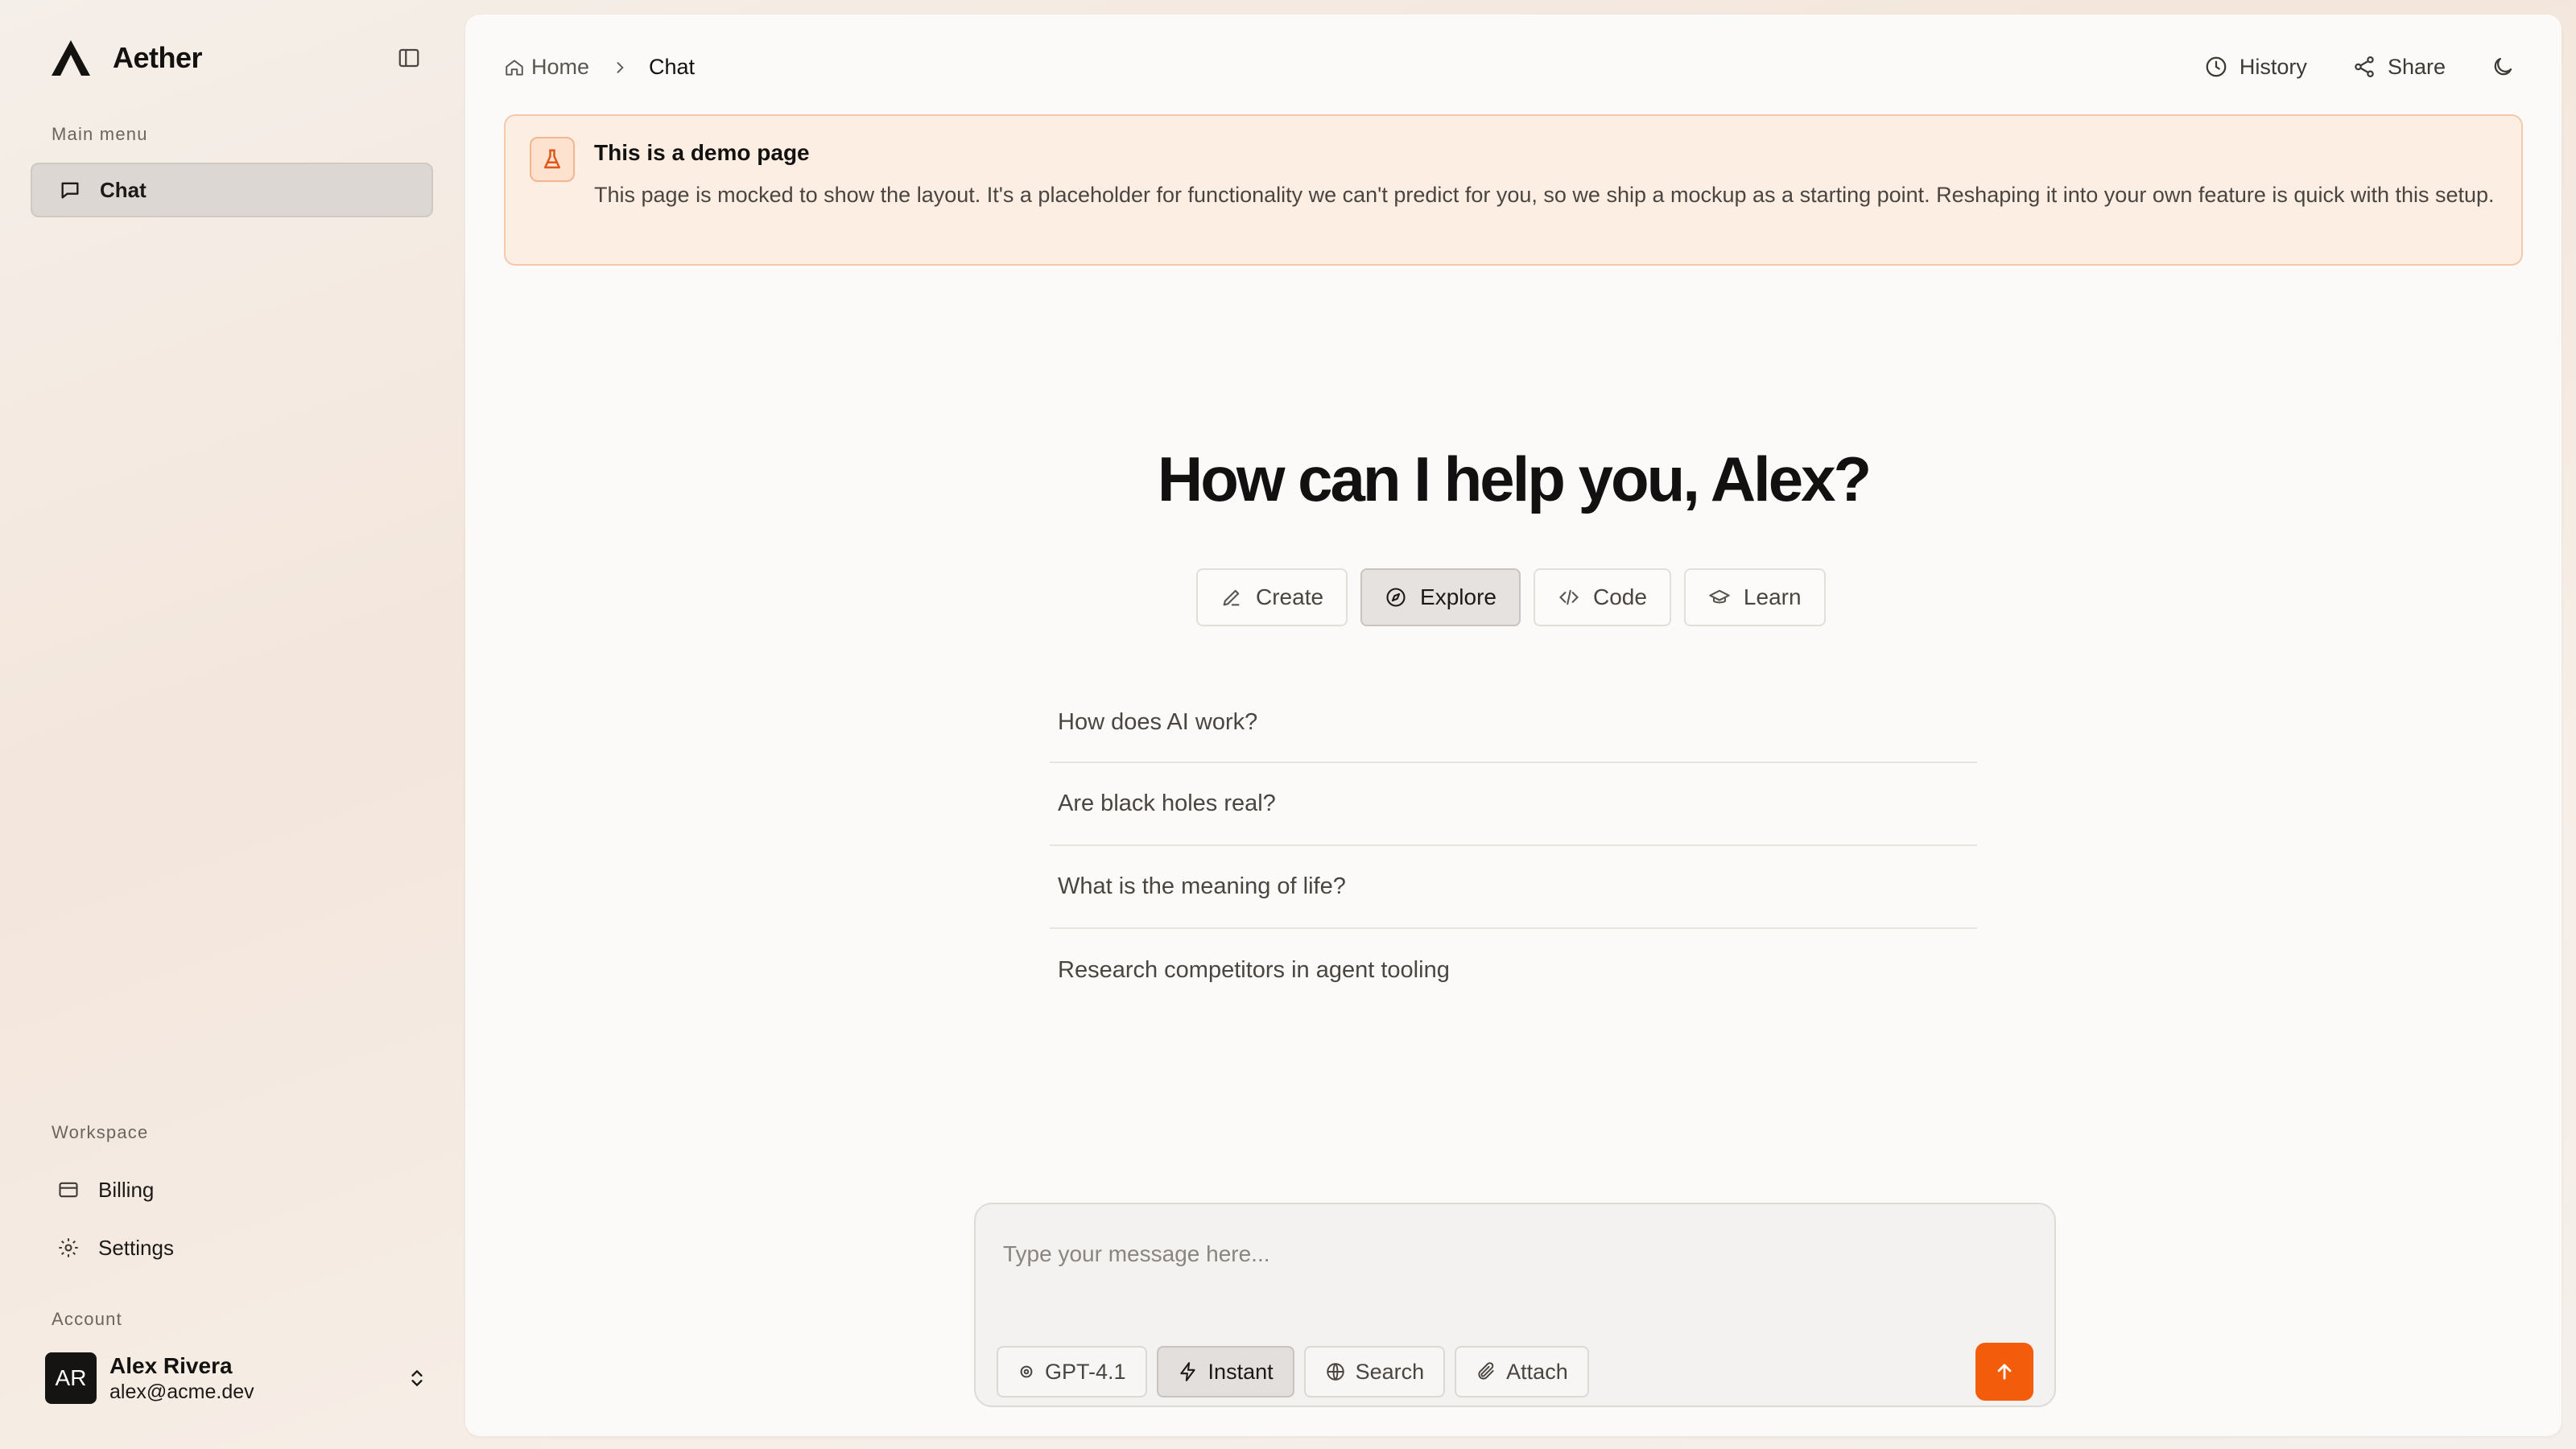 This screenshot has height=1449, width=2576. What do you see at coordinates (68, 1248) in the screenshot?
I see `gear-icon` at bounding box center [68, 1248].